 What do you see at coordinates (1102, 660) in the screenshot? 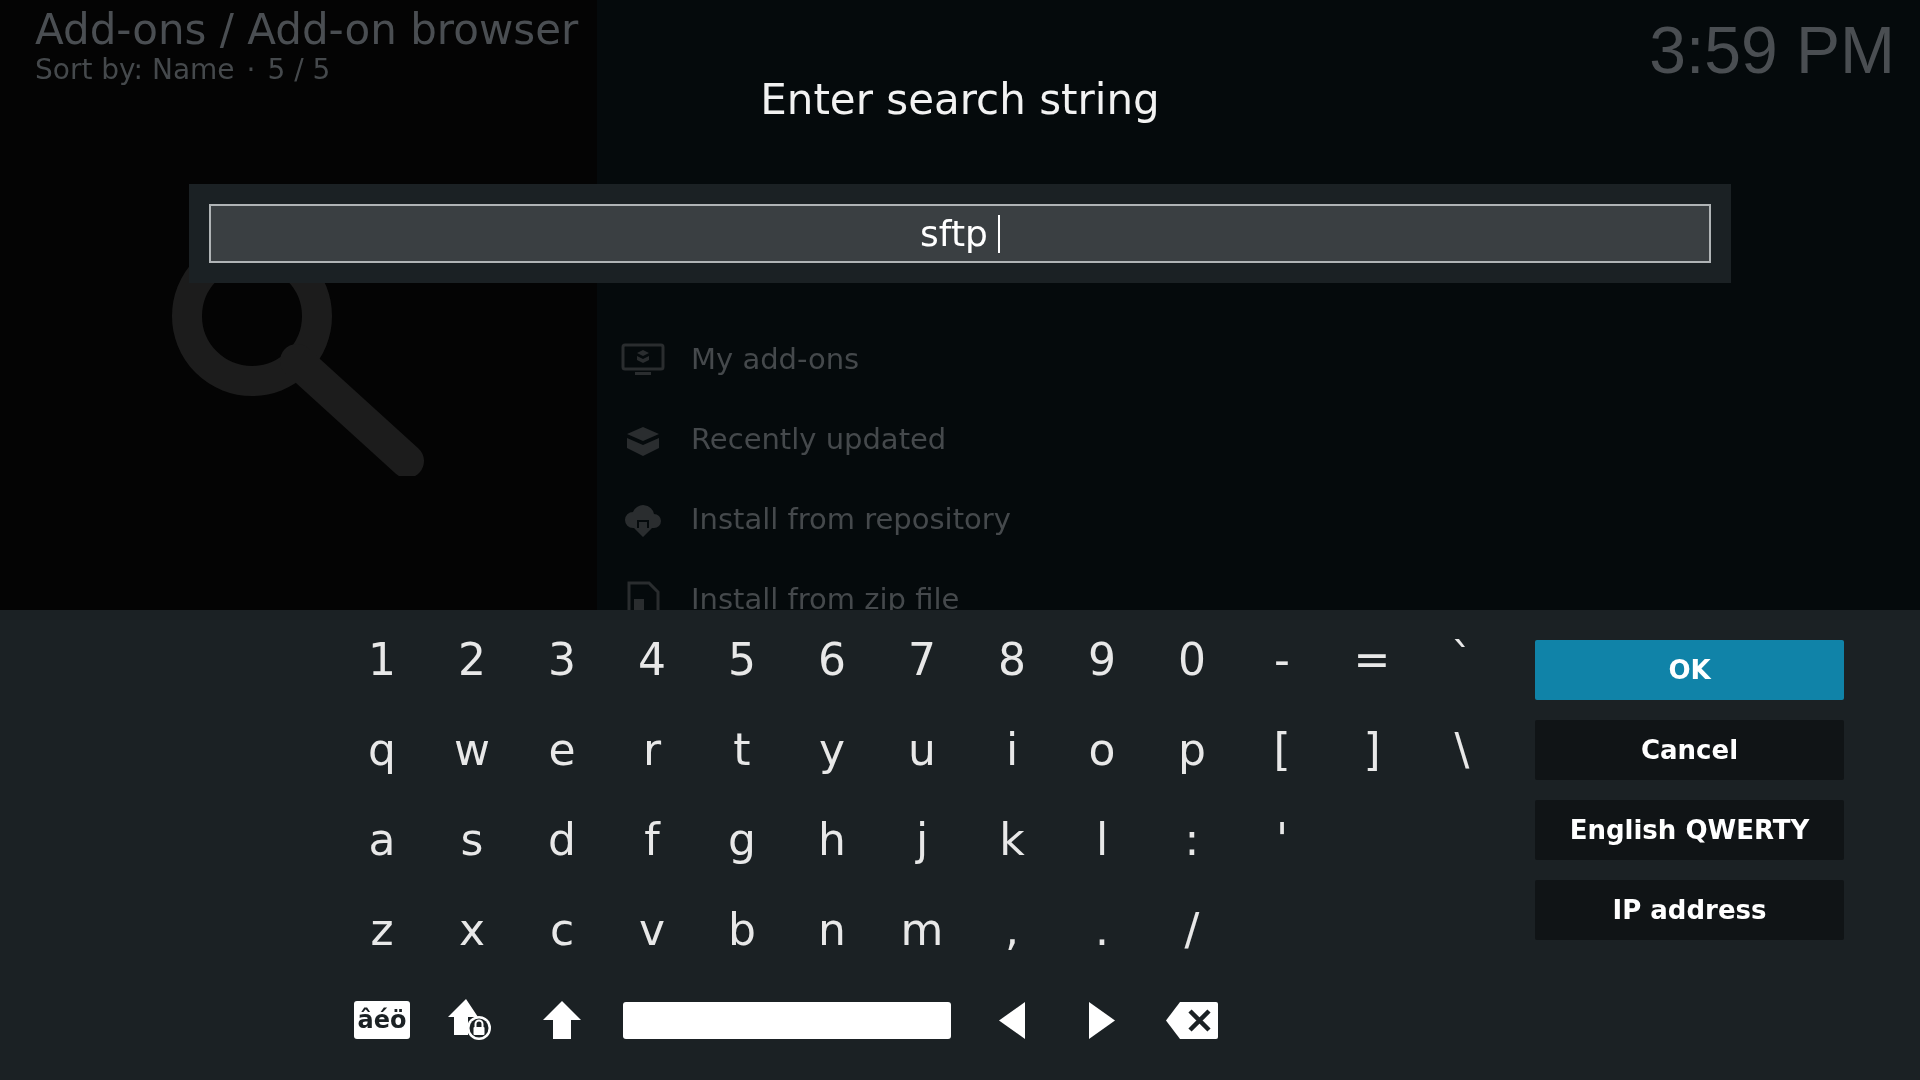
I see `keyboard-key: 9` at bounding box center [1102, 660].